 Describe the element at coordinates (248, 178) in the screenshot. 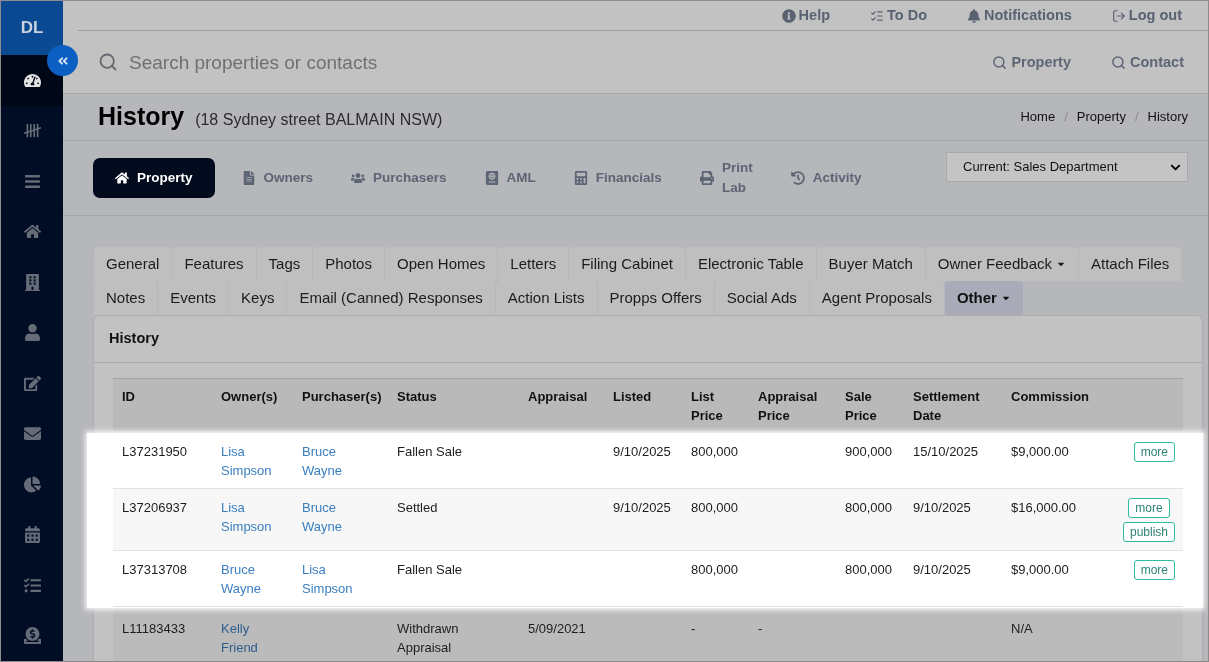

I see `document-icon` at that location.